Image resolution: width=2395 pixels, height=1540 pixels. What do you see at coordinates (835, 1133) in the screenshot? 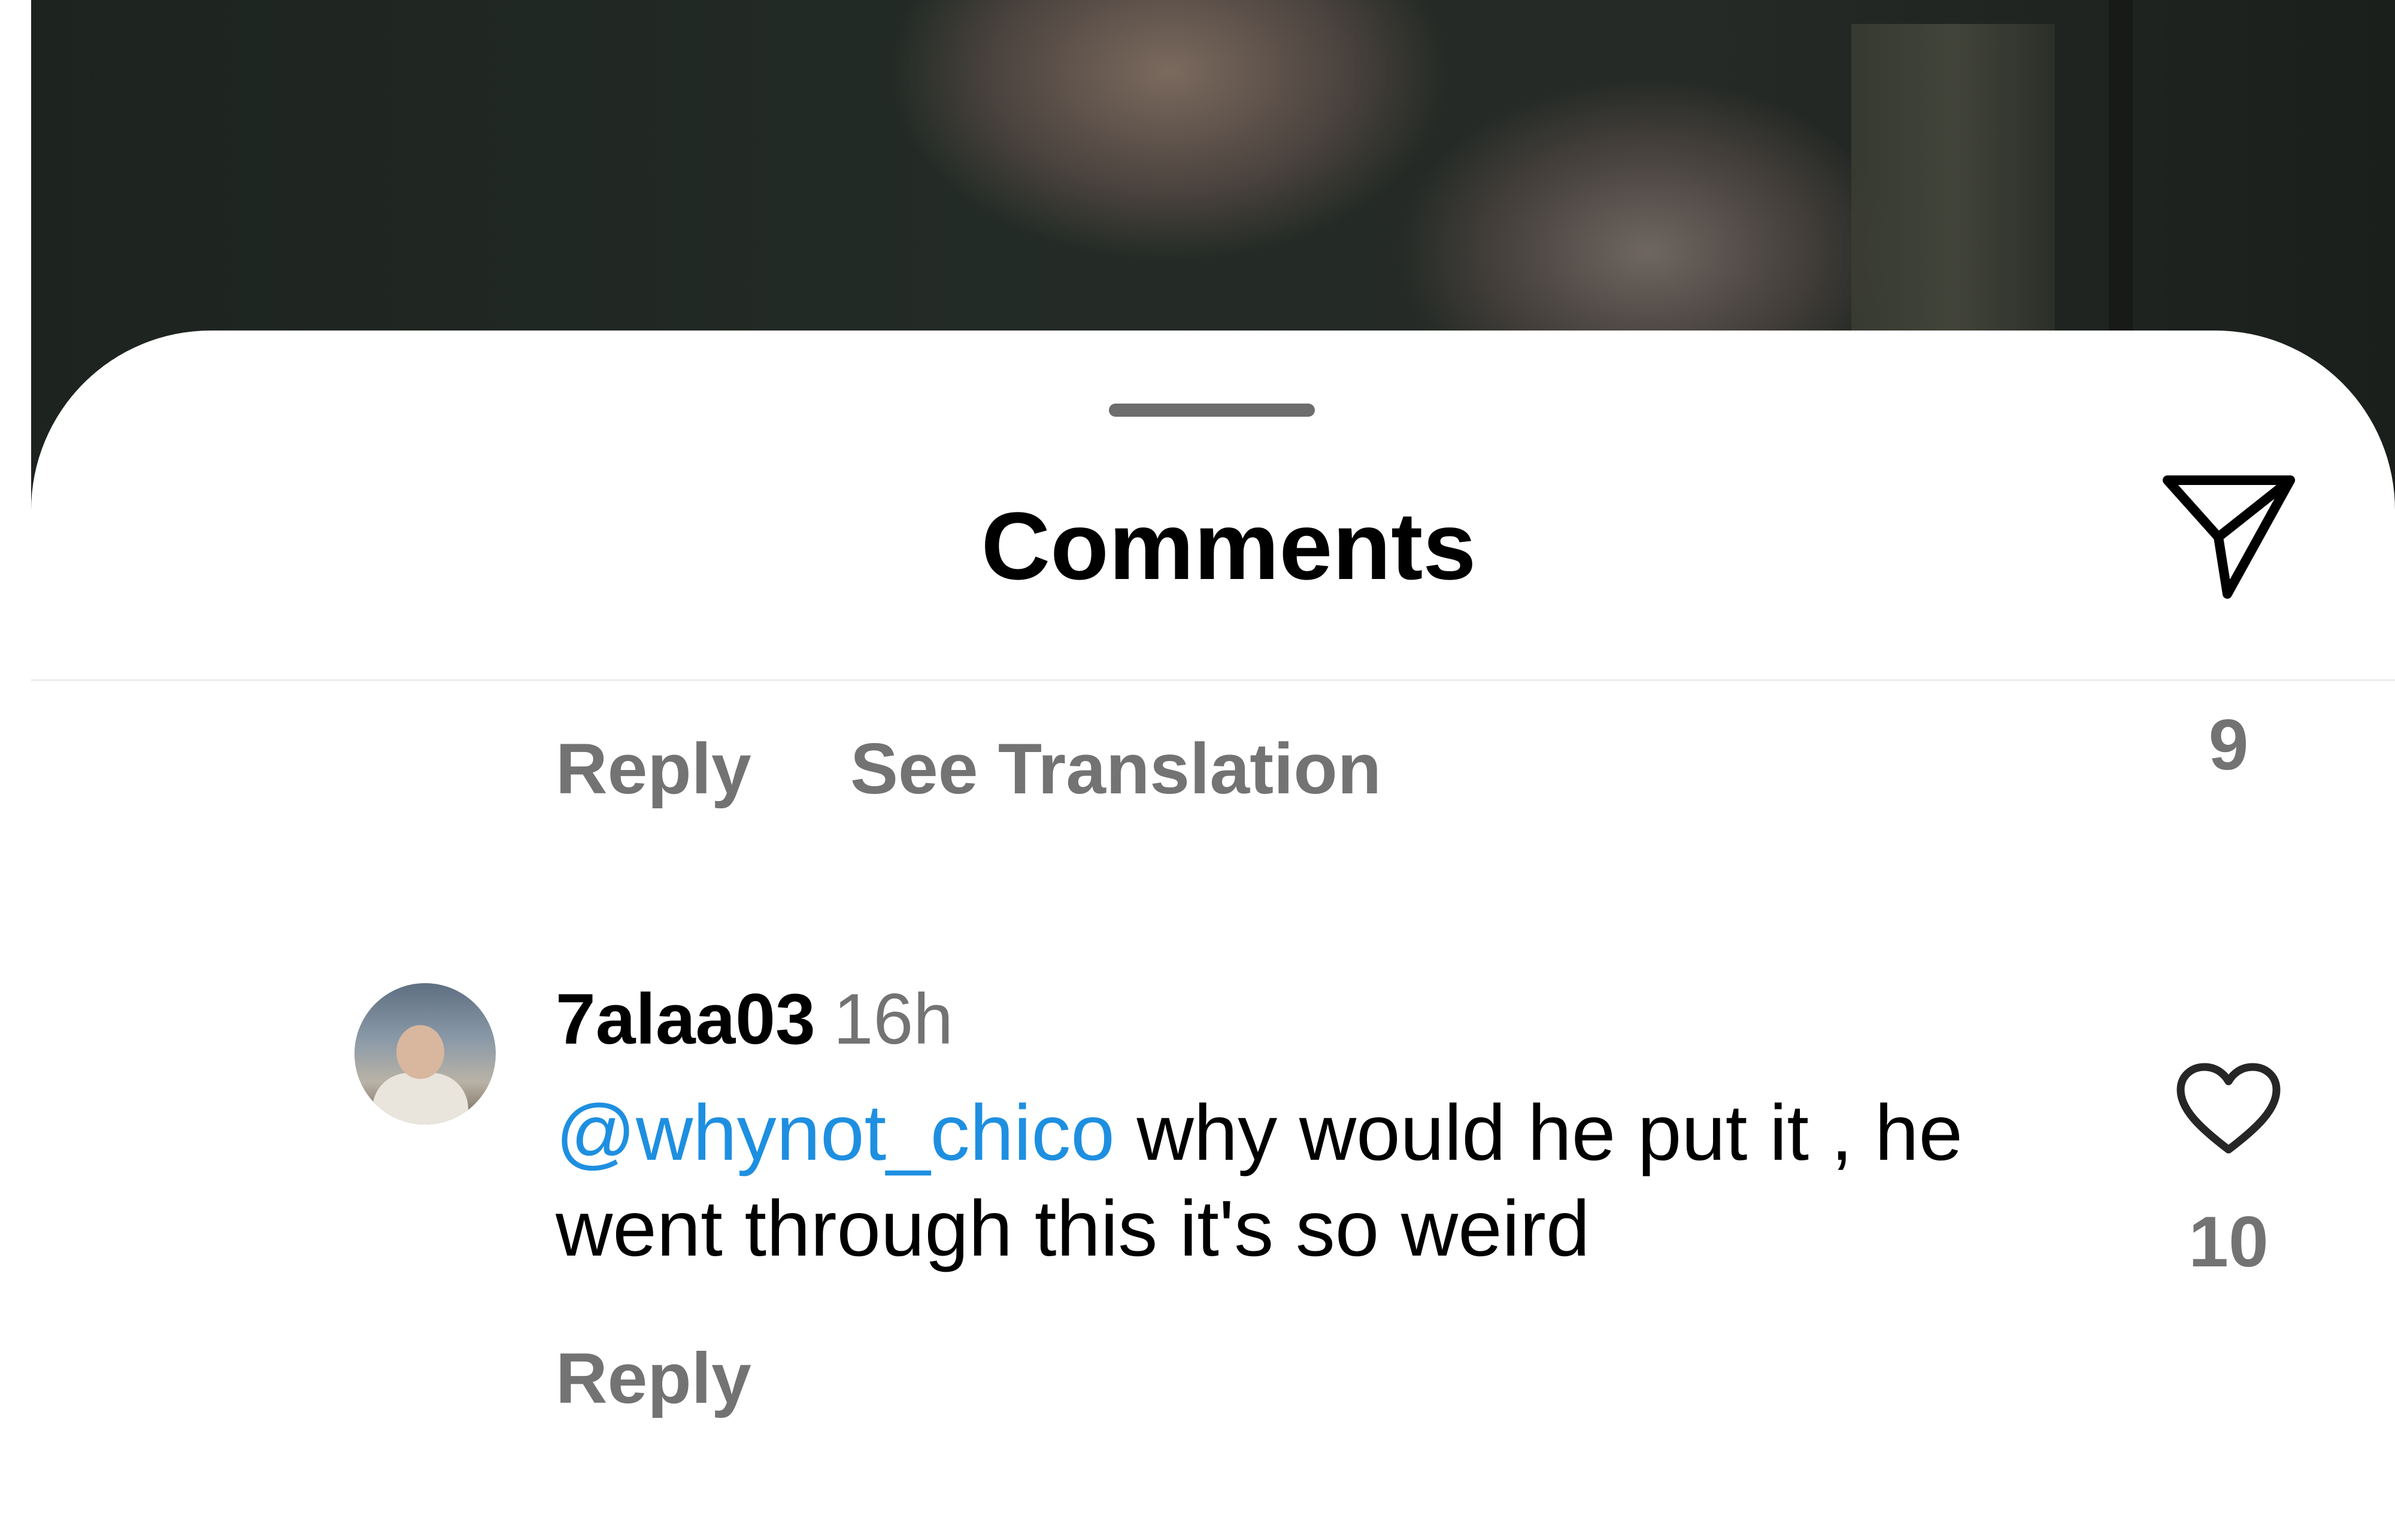
I see `comment-mention-link: @whynot_chico` at bounding box center [835, 1133].